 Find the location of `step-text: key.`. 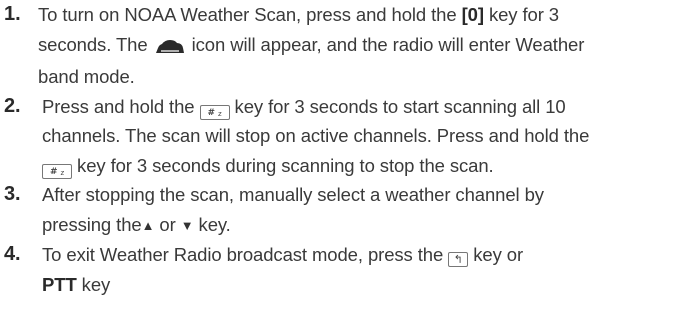

step-text: key. is located at coordinates (212, 224).